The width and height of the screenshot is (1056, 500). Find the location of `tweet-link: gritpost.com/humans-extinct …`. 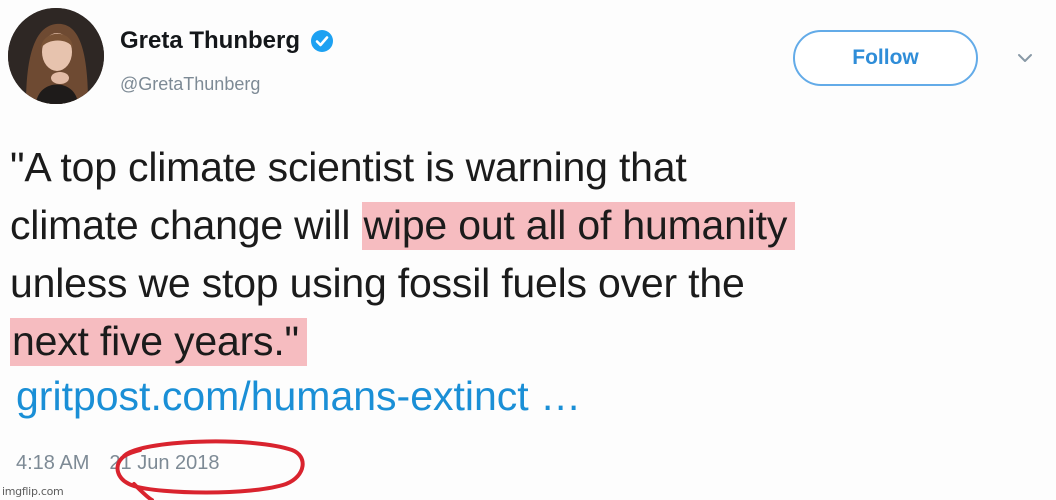

tweet-link: gritpost.com/humans-extinct … is located at coordinates (298, 396).